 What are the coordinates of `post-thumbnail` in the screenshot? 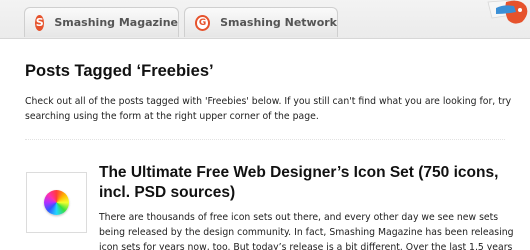 It's located at (56, 202).